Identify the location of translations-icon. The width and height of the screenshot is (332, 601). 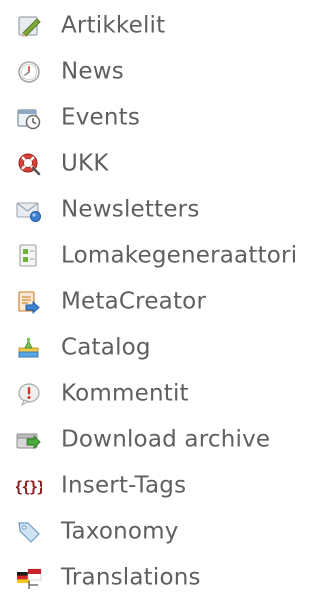
(29, 578).